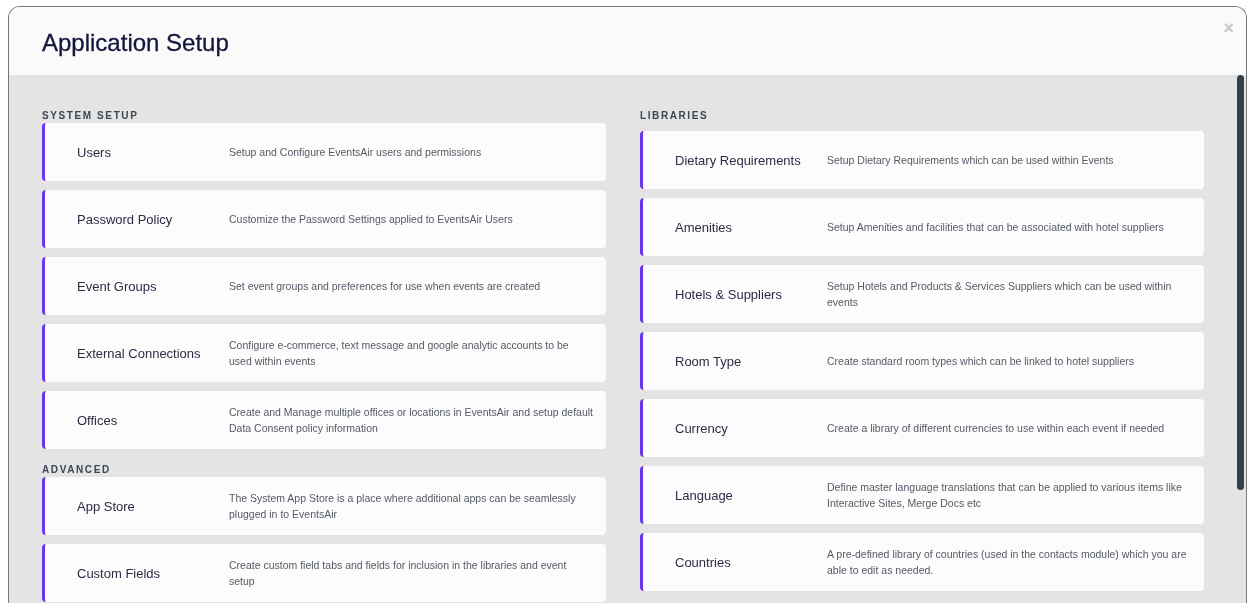 This screenshot has width=1247, height=603. Describe the element at coordinates (119, 573) in the screenshot. I see `card-title: Custom Fields` at that location.